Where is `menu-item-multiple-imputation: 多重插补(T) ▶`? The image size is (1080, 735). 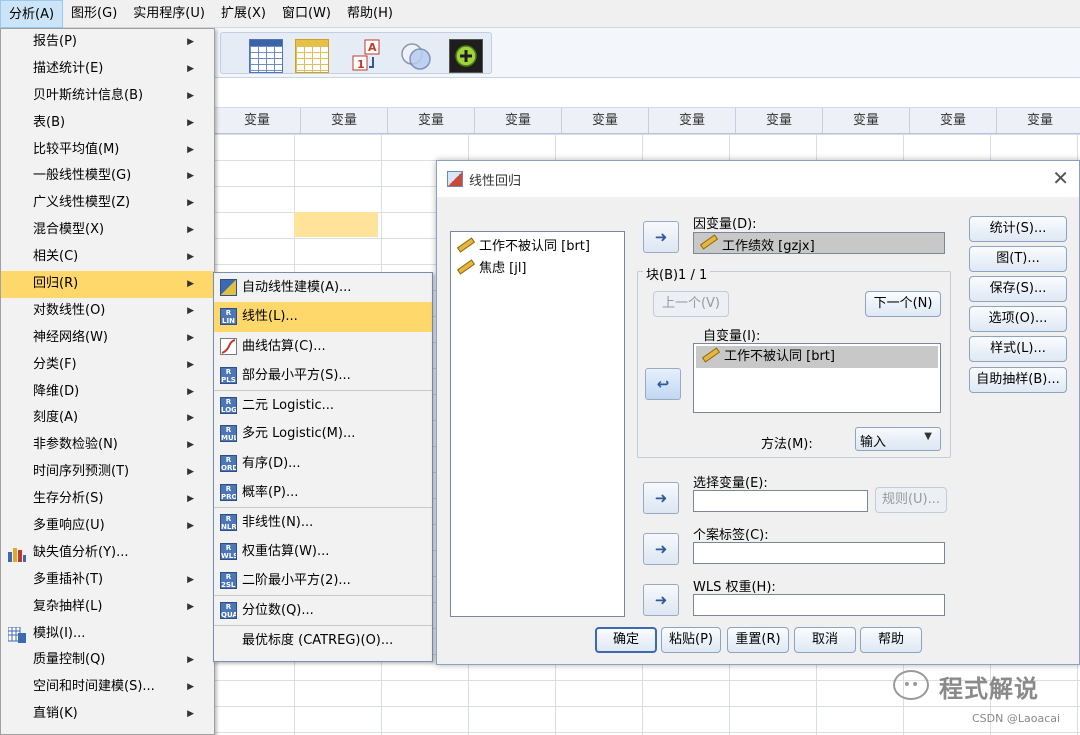
menu-item-multiple-imputation: 多重插补(T) ▶ is located at coordinates (107, 580).